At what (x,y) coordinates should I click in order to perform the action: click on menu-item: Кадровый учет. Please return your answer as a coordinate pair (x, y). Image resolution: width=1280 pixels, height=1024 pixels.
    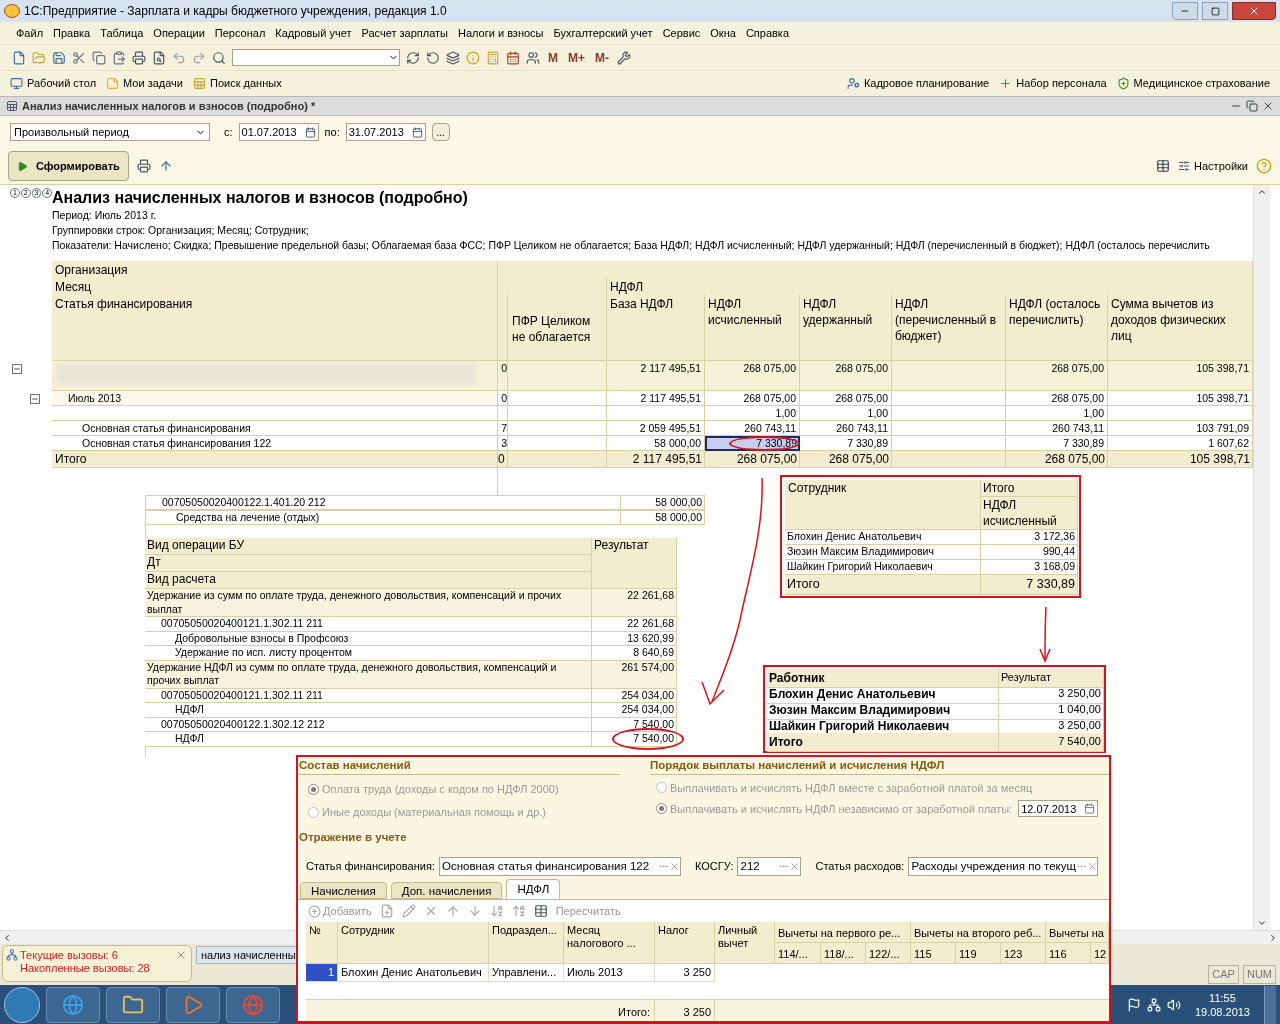
    Looking at the image, I should click on (313, 33).